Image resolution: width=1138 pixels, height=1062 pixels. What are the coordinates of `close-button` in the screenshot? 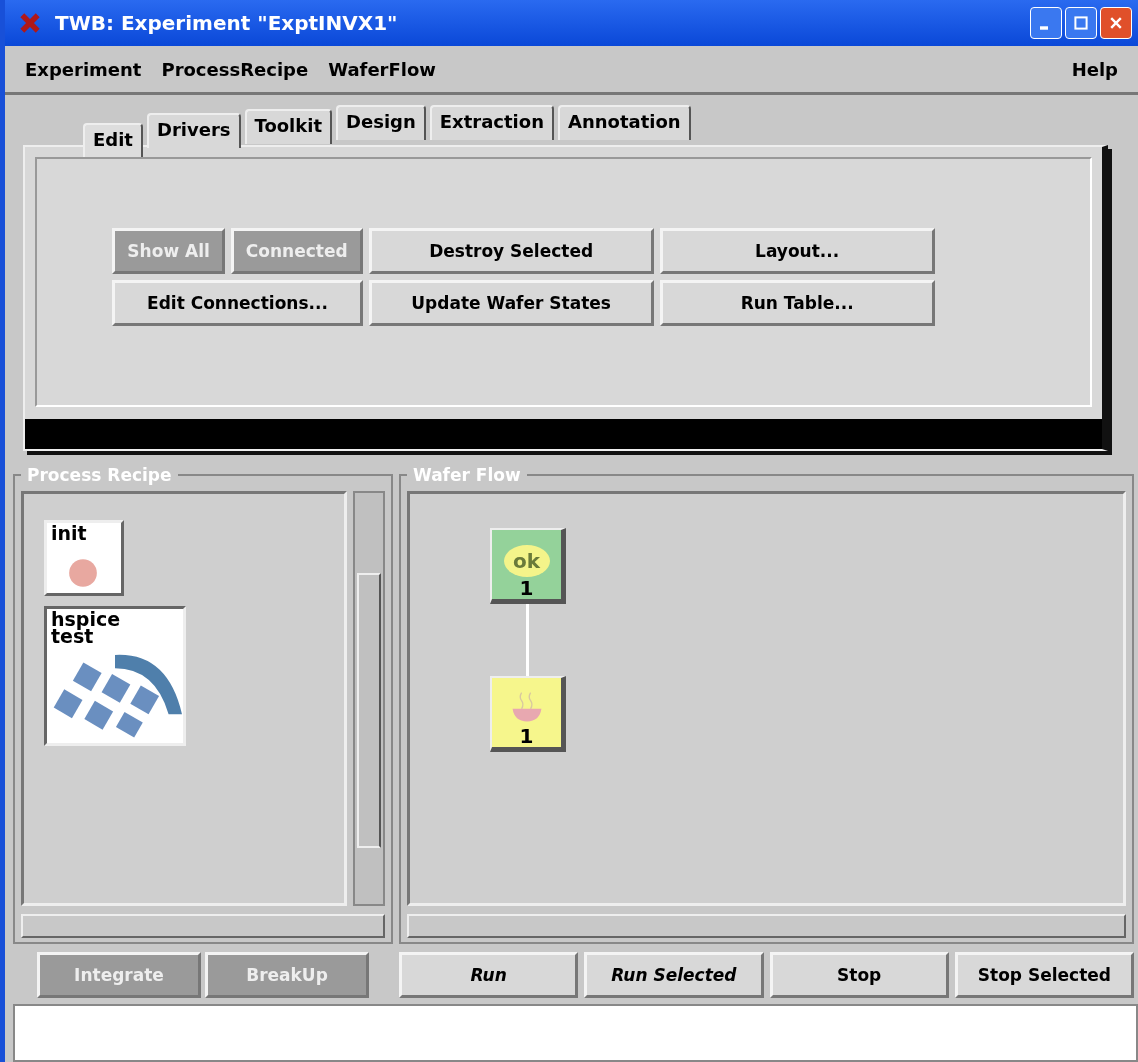 It's located at (1116, 23).